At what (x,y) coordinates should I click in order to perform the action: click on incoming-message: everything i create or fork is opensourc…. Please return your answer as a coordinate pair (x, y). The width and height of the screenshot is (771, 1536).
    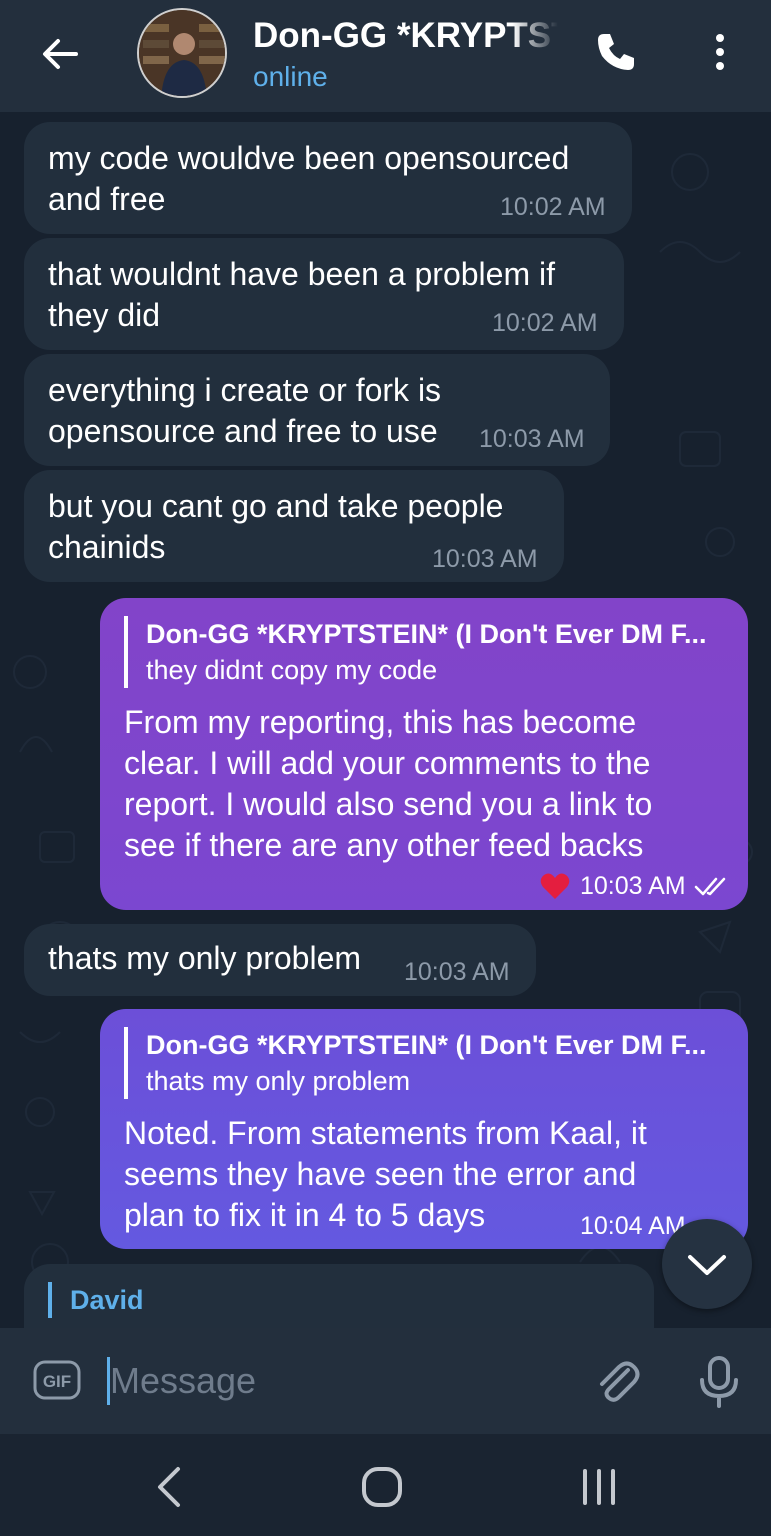
    Looking at the image, I should click on (317, 410).